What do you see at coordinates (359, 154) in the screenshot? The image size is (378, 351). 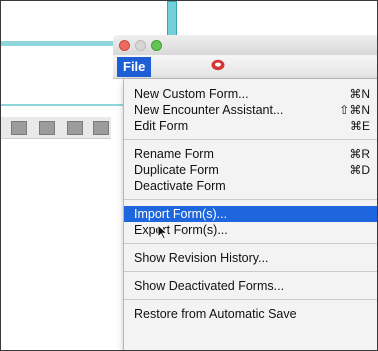 I see `menu-item-shortcut: ⌘R` at bounding box center [359, 154].